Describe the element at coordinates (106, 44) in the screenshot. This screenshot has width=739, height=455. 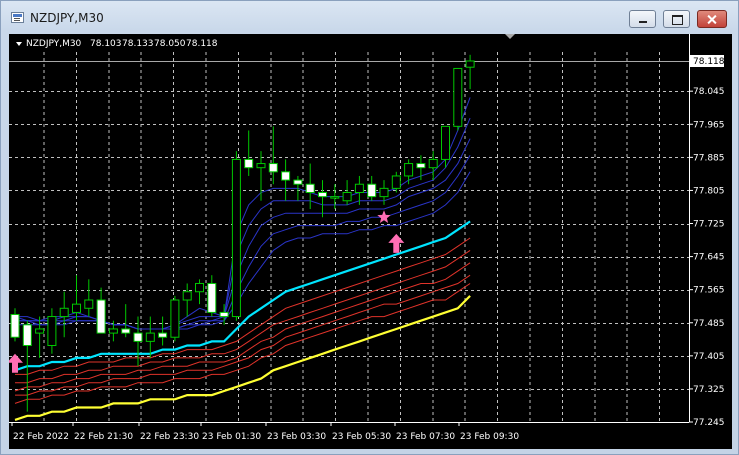
I see `header-open: 78.103` at that location.